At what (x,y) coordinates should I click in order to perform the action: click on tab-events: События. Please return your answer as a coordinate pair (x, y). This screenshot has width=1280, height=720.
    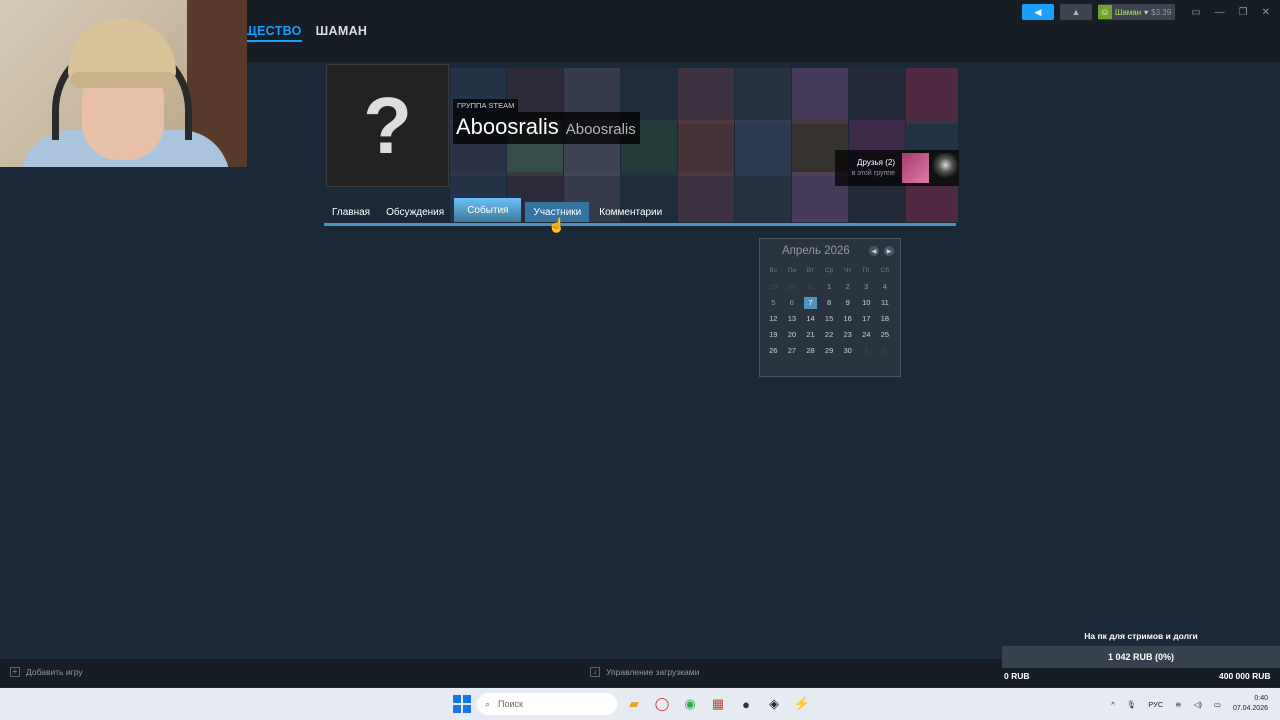
    Looking at the image, I should click on (488, 210).